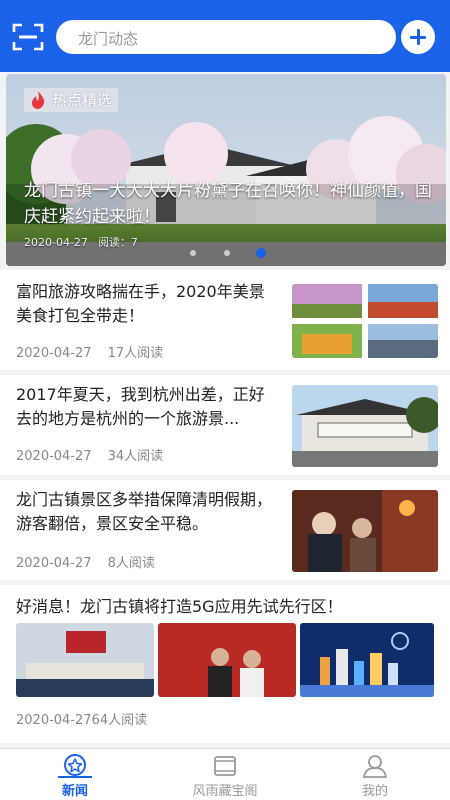 Image resolution: width=450 pixels, height=800 pixels. What do you see at coordinates (225, 791) in the screenshot?
I see `tab-label: 风雨藏宝阁` at bounding box center [225, 791].